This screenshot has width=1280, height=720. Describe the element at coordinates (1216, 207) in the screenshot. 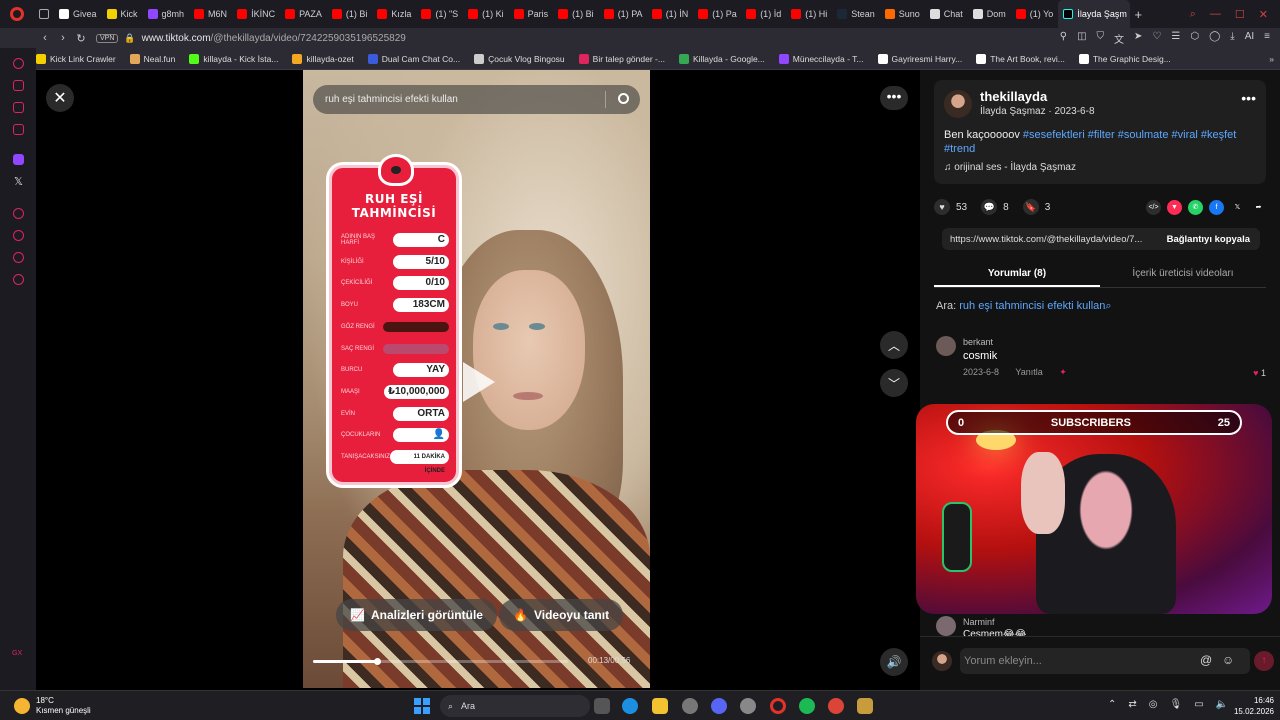

I see `facebook-icon: f` at that location.